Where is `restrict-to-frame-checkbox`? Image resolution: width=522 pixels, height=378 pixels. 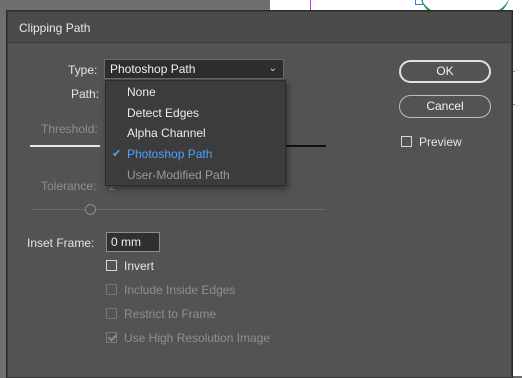 restrict-to-frame-checkbox is located at coordinates (111, 313).